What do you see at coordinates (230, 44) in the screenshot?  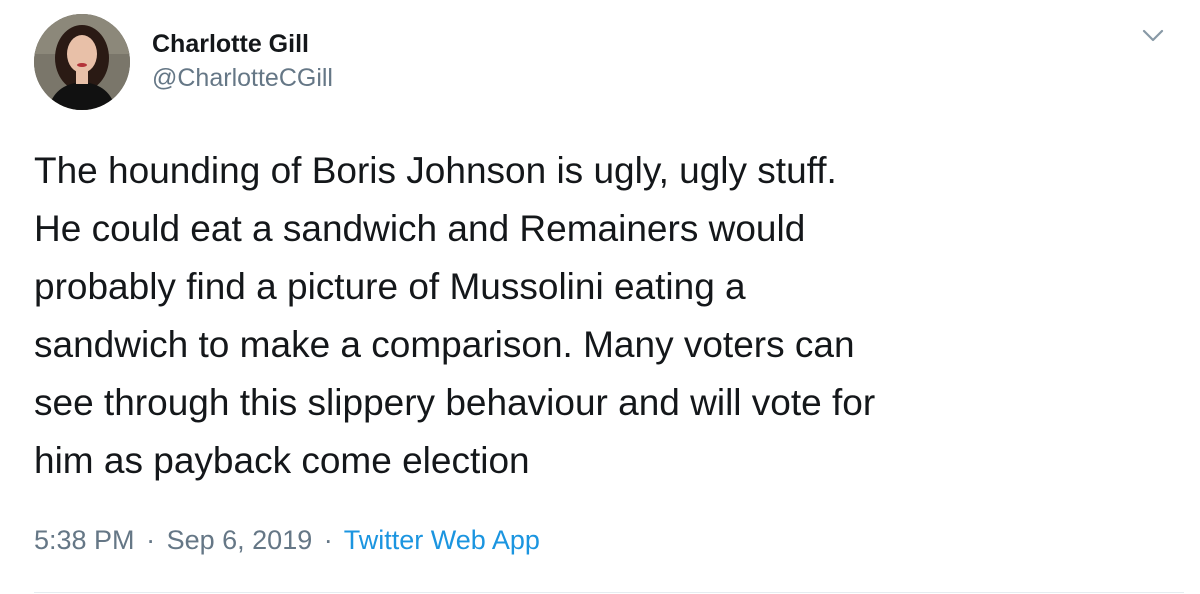 I see `author-display-name: Charlotte Gill` at bounding box center [230, 44].